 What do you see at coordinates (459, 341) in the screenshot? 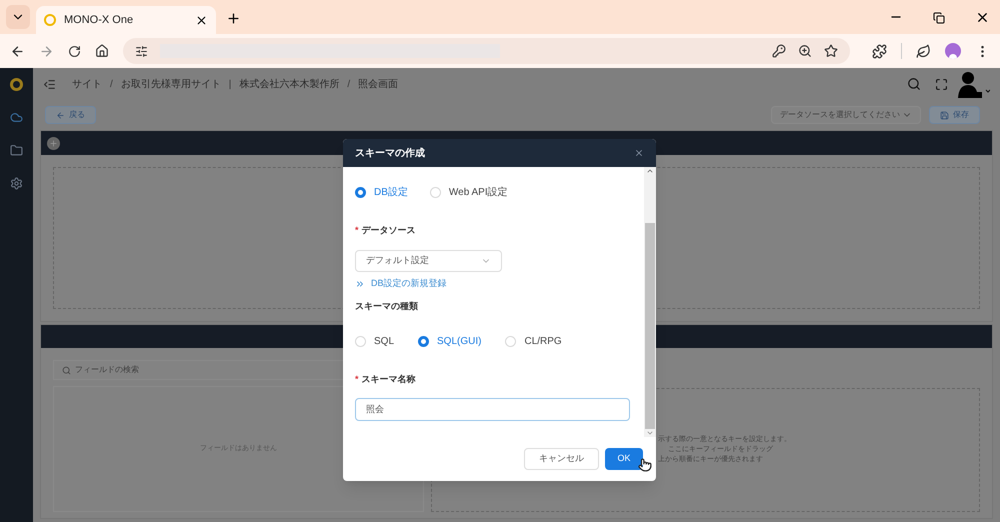
I see `radio-label: SQL(GUI)` at bounding box center [459, 341].